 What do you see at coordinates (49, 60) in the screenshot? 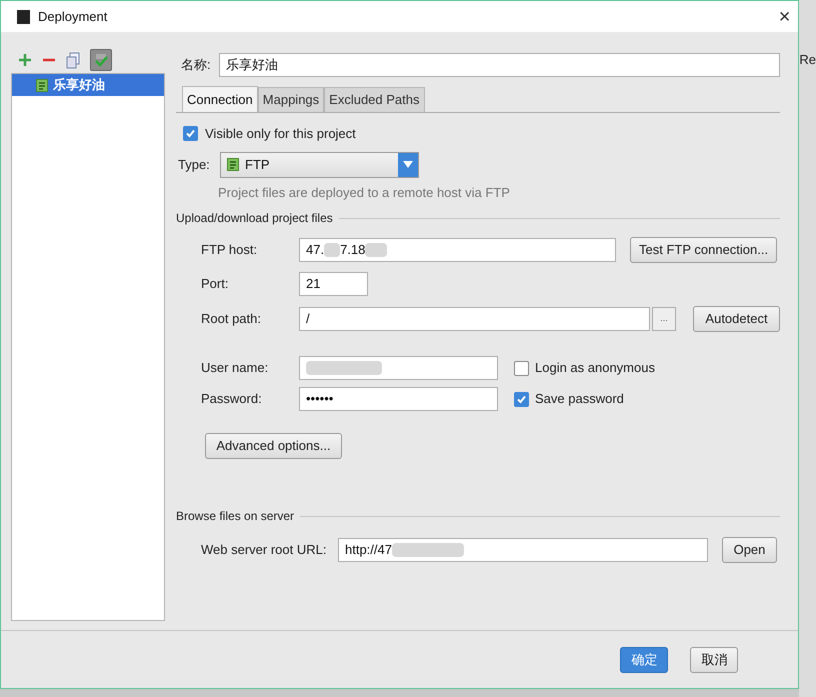
I see `remove-icon` at bounding box center [49, 60].